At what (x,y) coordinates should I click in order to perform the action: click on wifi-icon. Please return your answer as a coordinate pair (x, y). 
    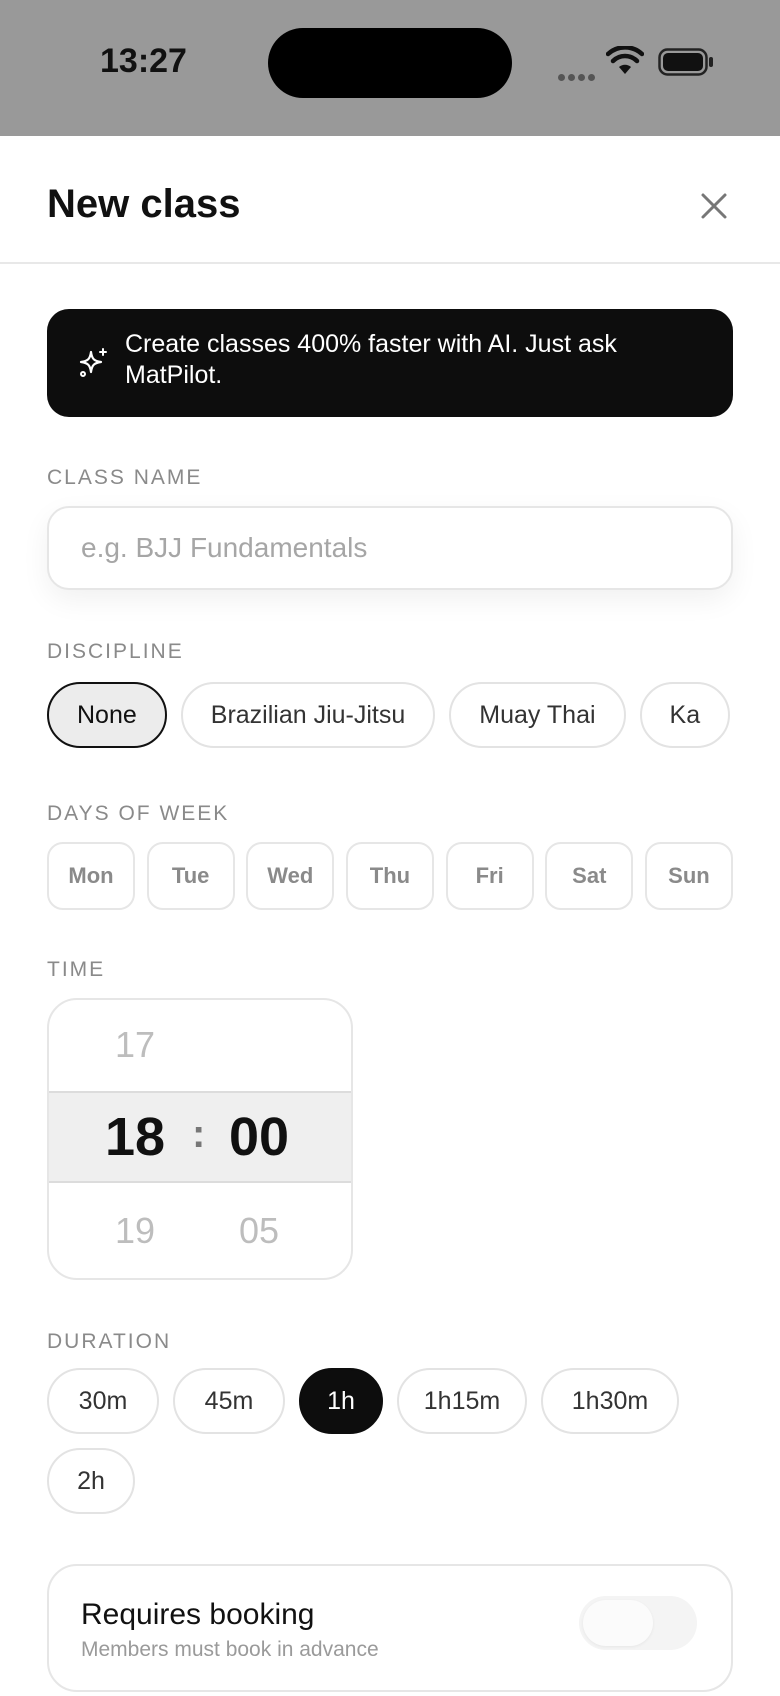
    Looking at the image, I should click on (625, 60).